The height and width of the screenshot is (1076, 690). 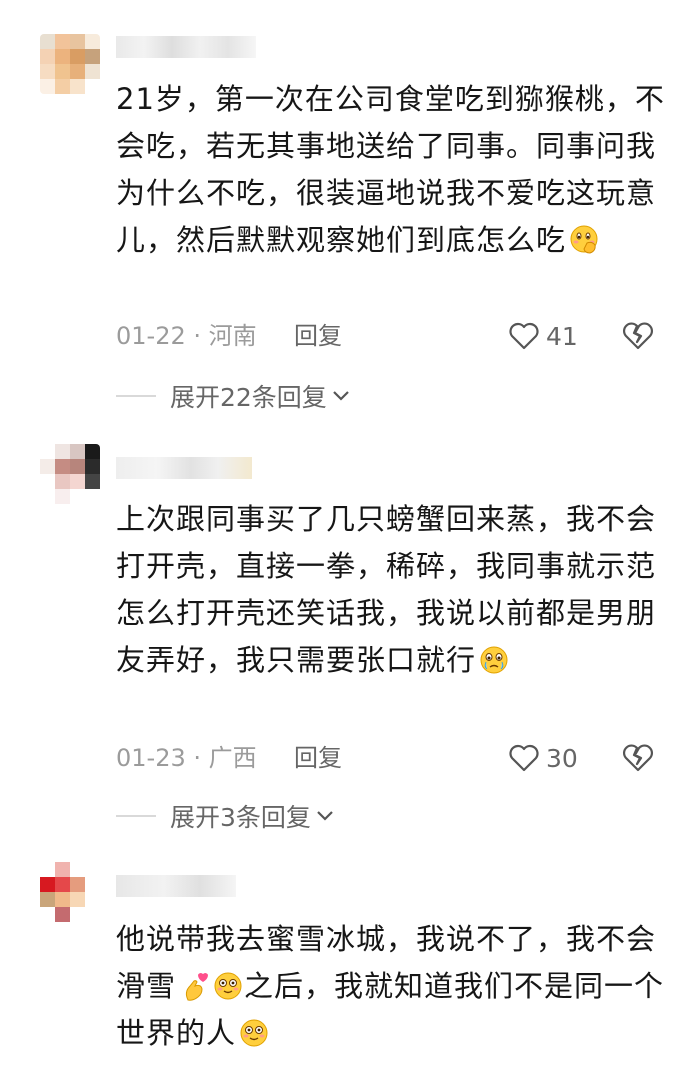 I want to click on finger-heart-emoji, so click(x=197, y=987).